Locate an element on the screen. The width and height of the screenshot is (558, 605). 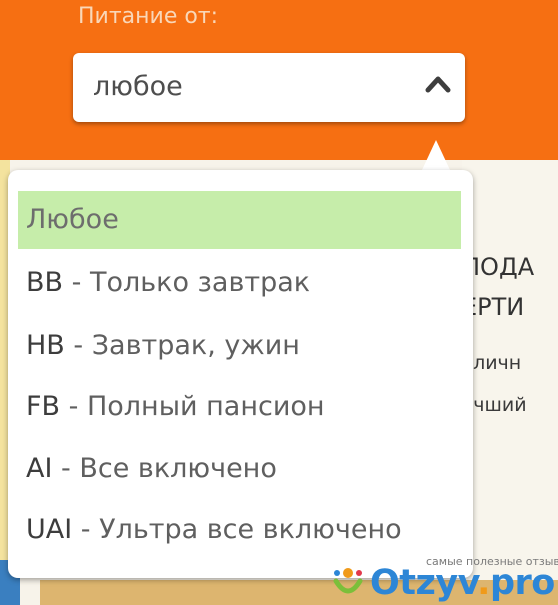
logo-main: Otzyv is located at coordinates (424, 583).